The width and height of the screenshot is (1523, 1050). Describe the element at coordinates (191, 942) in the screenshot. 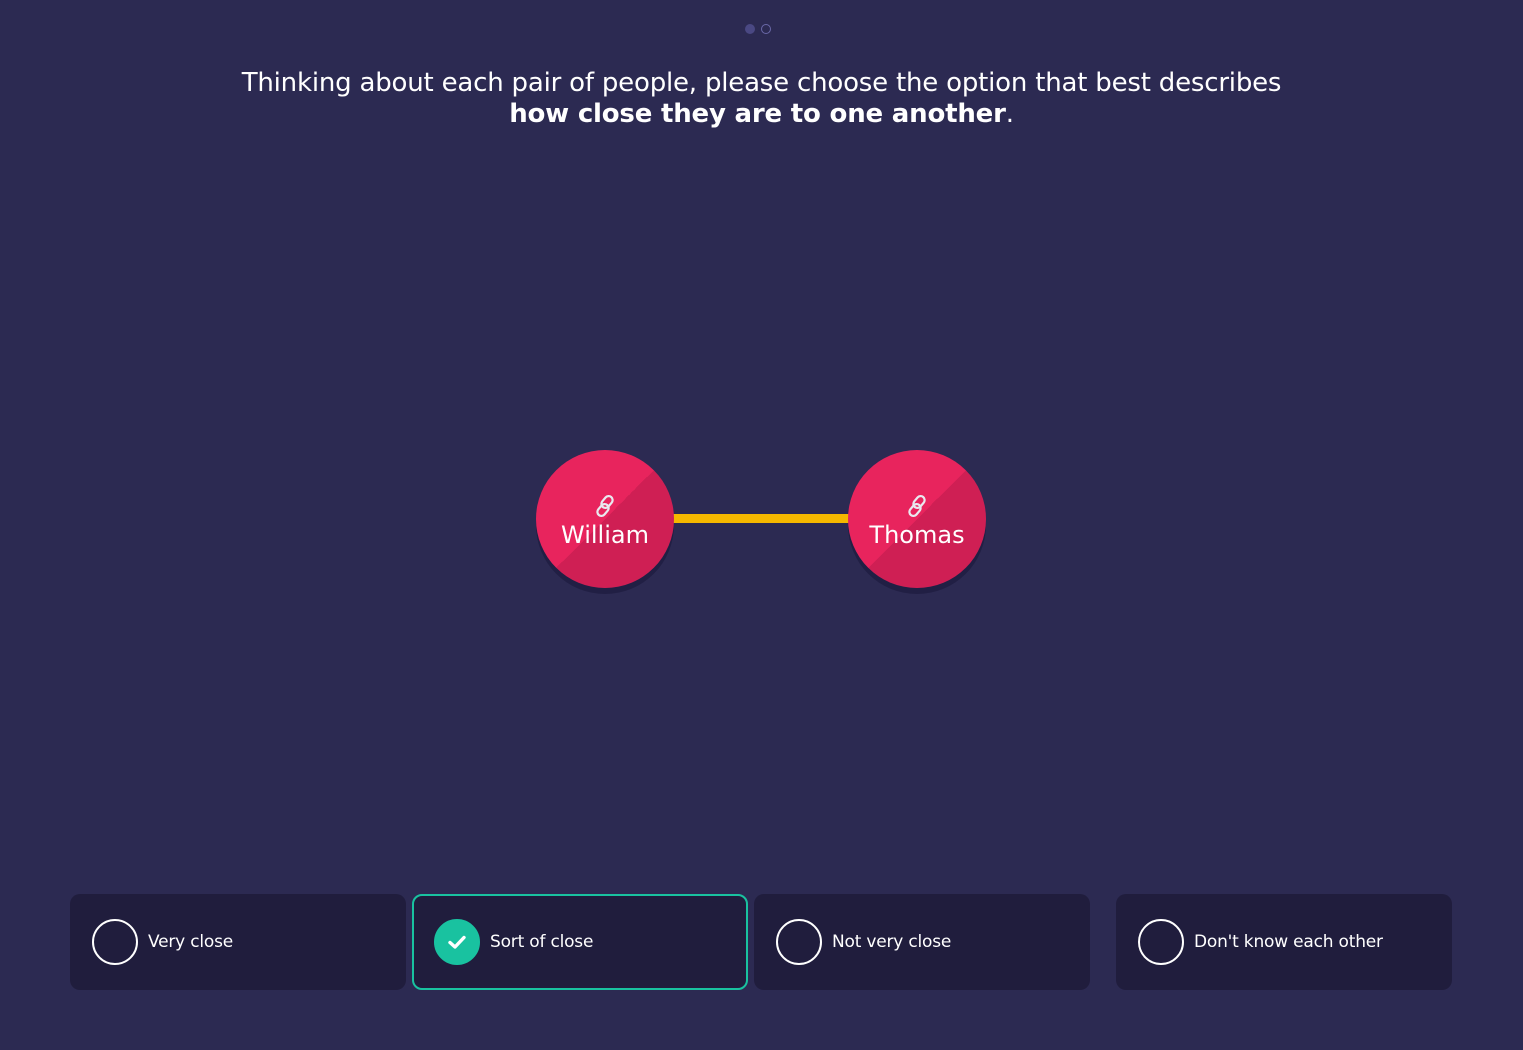

I see `option-label: Very close` at that location.